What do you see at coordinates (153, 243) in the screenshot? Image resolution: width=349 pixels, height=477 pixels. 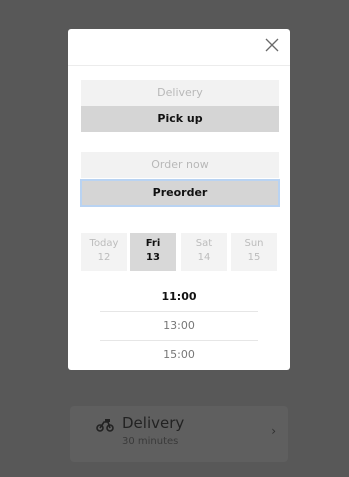 I see `day-name: Fri` at bounding box center [153, 243].